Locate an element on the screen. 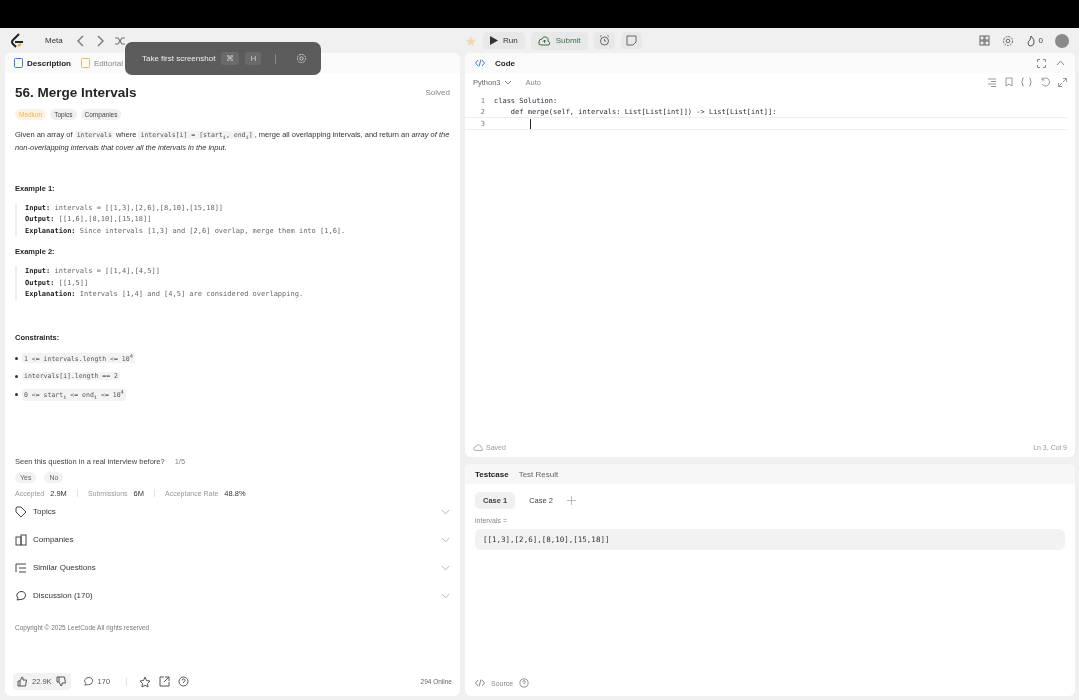 The image size is (1079, 700). fullscreen-icon is located at coordinates (1041, 63).